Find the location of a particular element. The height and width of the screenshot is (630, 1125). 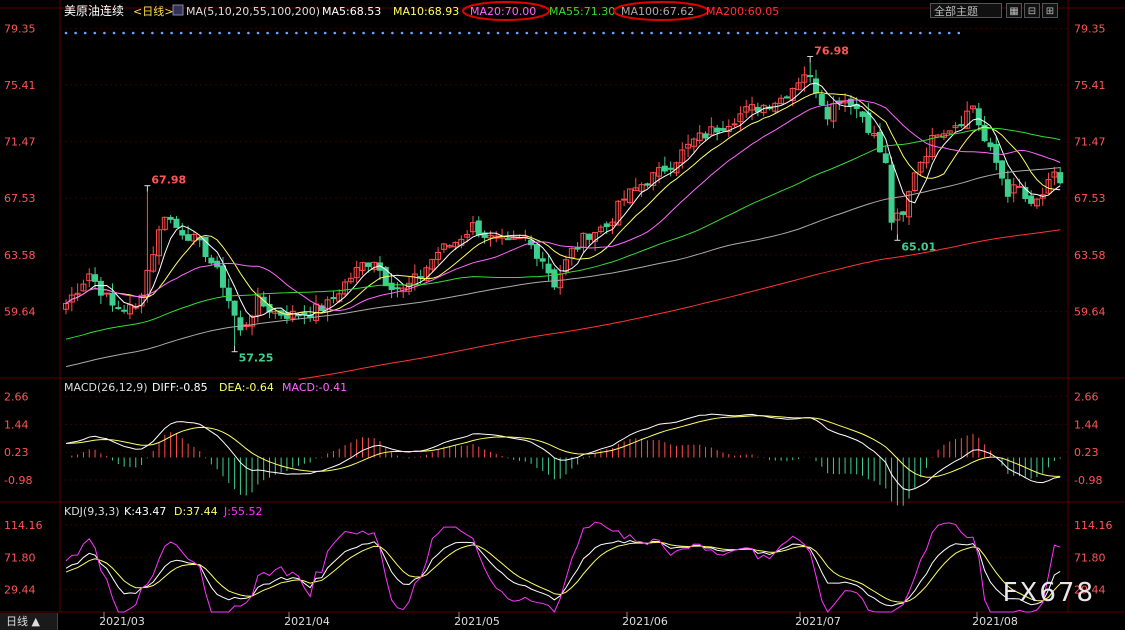

annotation-label: 57.25 is located at coordinates (256, 358).